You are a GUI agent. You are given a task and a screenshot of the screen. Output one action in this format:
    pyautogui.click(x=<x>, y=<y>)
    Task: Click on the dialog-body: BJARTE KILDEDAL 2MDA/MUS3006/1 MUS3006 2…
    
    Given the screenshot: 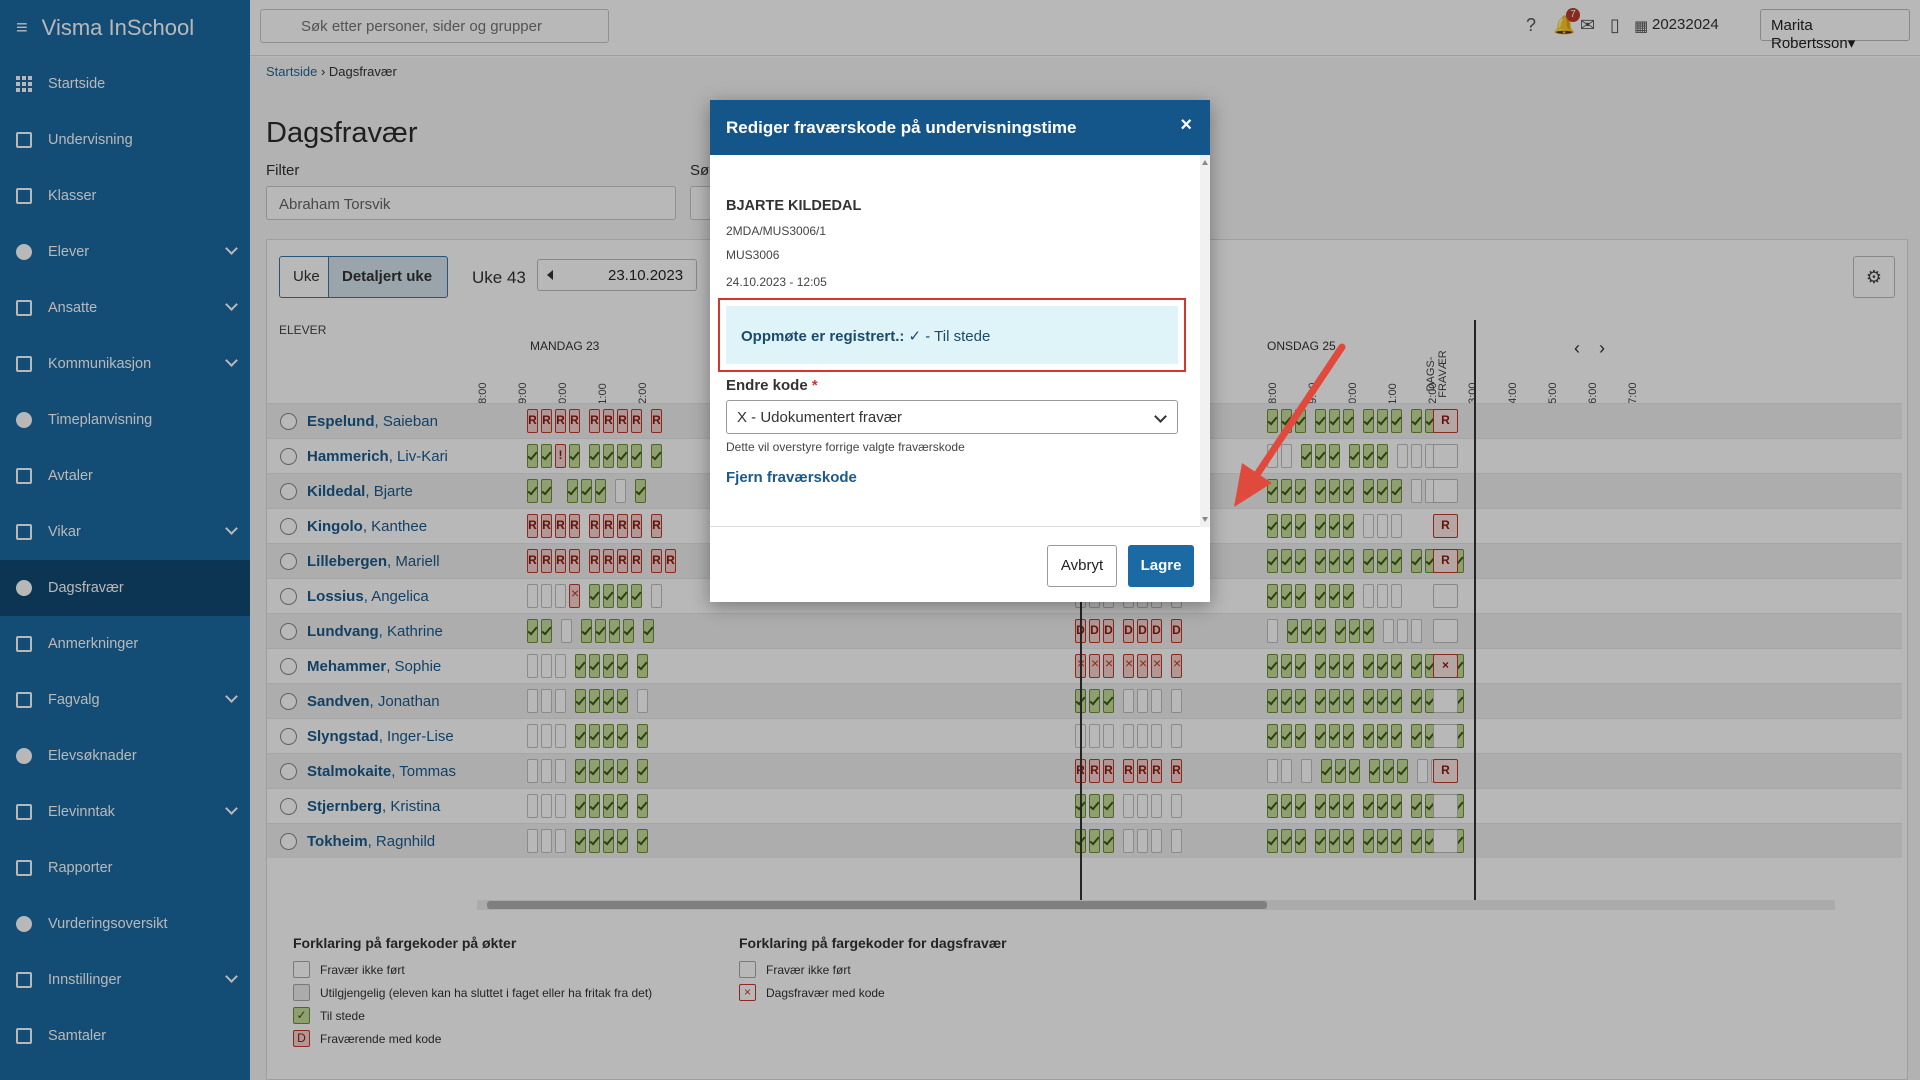 What is the action you would take?
    pyautogui.click(x=960, y=341)
    